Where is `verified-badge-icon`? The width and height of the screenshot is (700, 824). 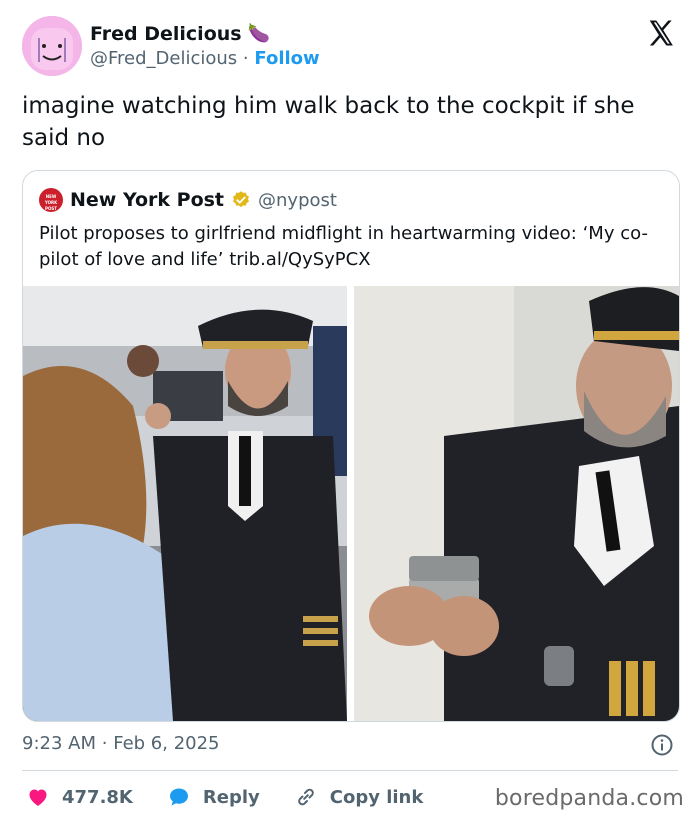
verified-badge-icon is located at coordinates (241, 199).